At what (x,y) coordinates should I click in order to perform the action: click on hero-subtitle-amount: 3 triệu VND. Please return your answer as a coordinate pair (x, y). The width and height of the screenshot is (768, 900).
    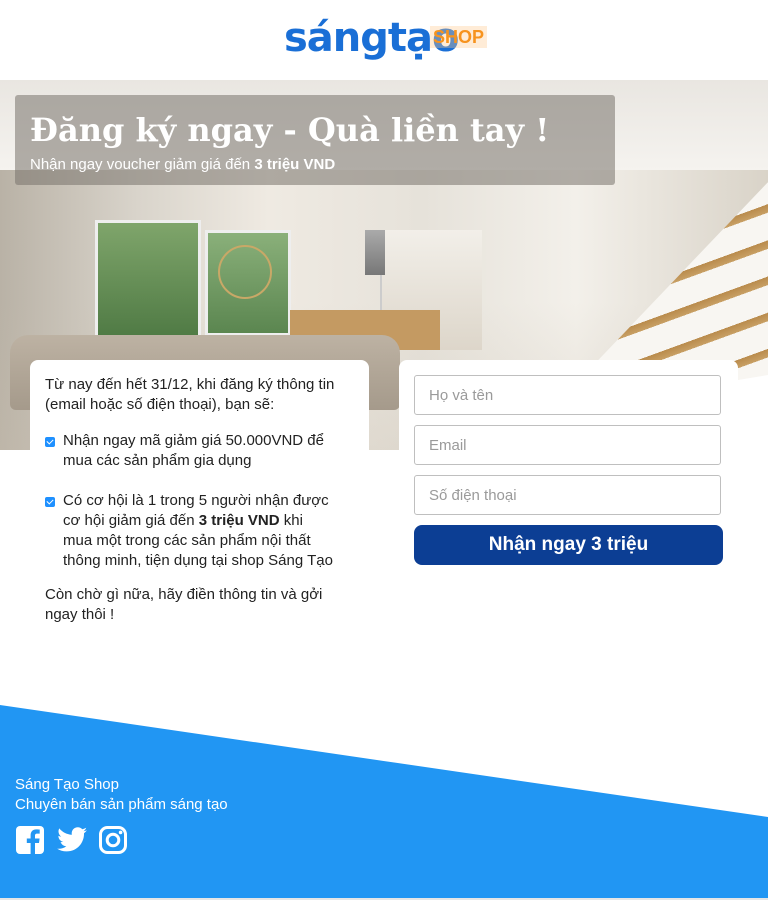
    Looking at the image, I should click on (295, 164).